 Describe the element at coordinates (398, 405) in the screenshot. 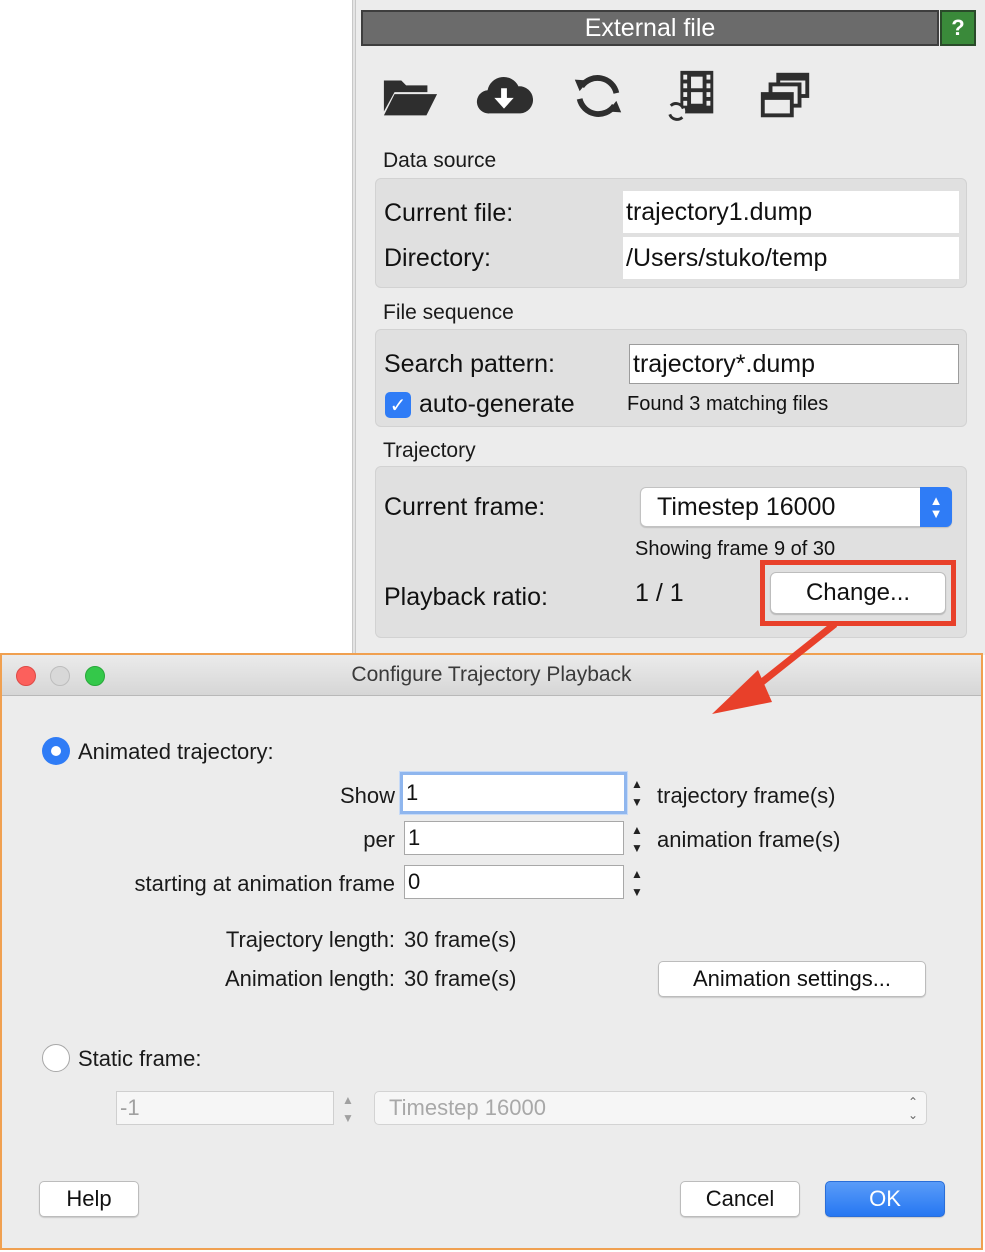

I see `auto-generate-checkbox: ✓` at that location.